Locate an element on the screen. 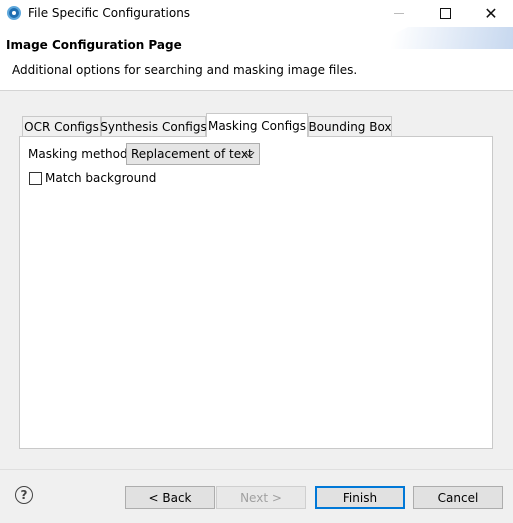 The image size is (513, 523). masking-method-select: Replacement of text is located at coordinates (193, 154).